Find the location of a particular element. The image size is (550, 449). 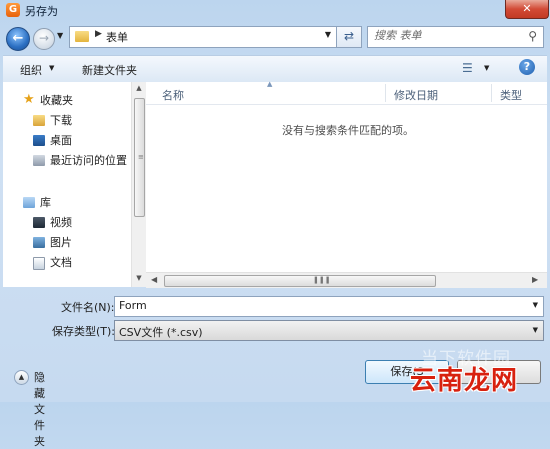

back-button: ← is located at coordinates (18, 39).